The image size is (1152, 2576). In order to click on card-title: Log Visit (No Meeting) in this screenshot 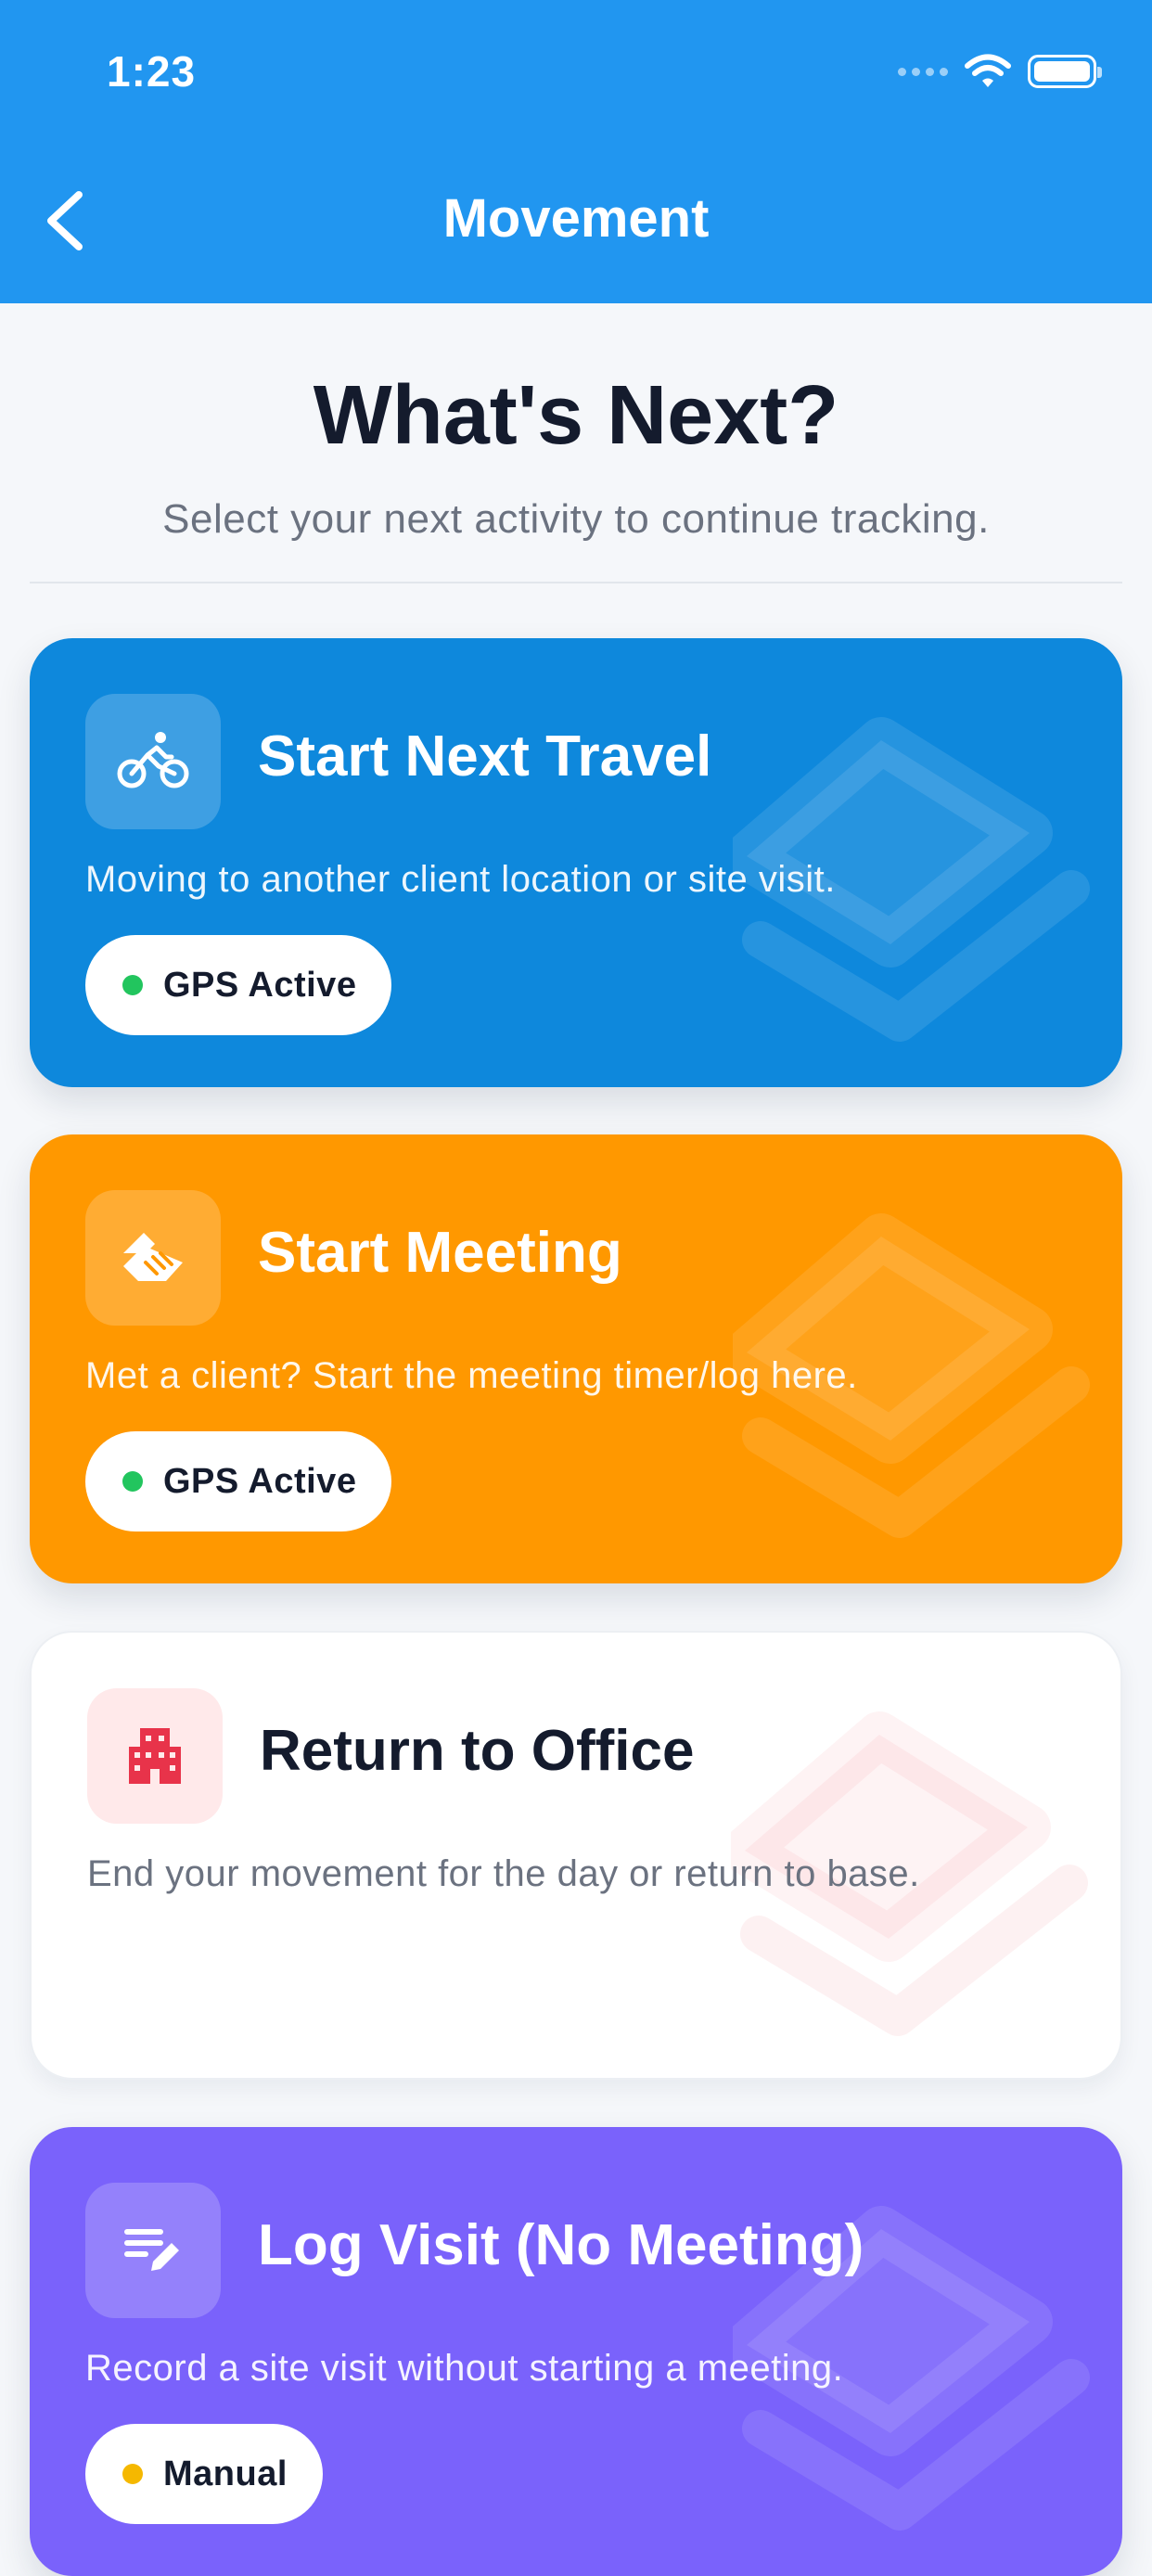, I will do `click(561, 2245)`.